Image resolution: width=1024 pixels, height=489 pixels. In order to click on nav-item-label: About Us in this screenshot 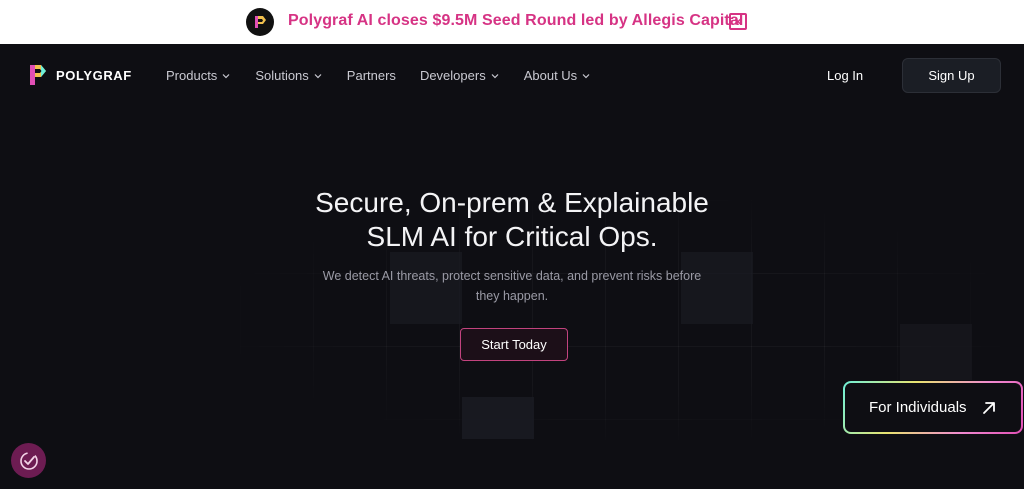, I will do `click(550, 75)`.